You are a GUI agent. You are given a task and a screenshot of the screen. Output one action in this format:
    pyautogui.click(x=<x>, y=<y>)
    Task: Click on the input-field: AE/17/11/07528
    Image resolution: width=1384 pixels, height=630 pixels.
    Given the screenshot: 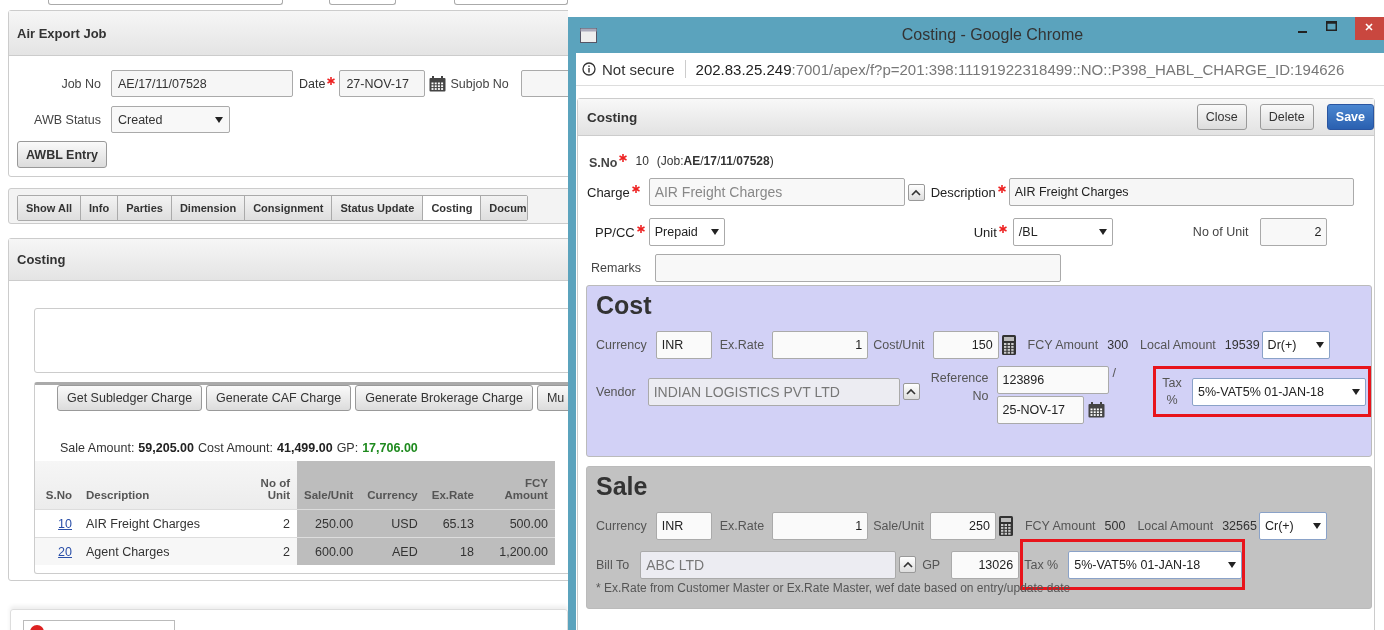 What is the action you would take?
    pyautogui.click(x=202, y=83)
    